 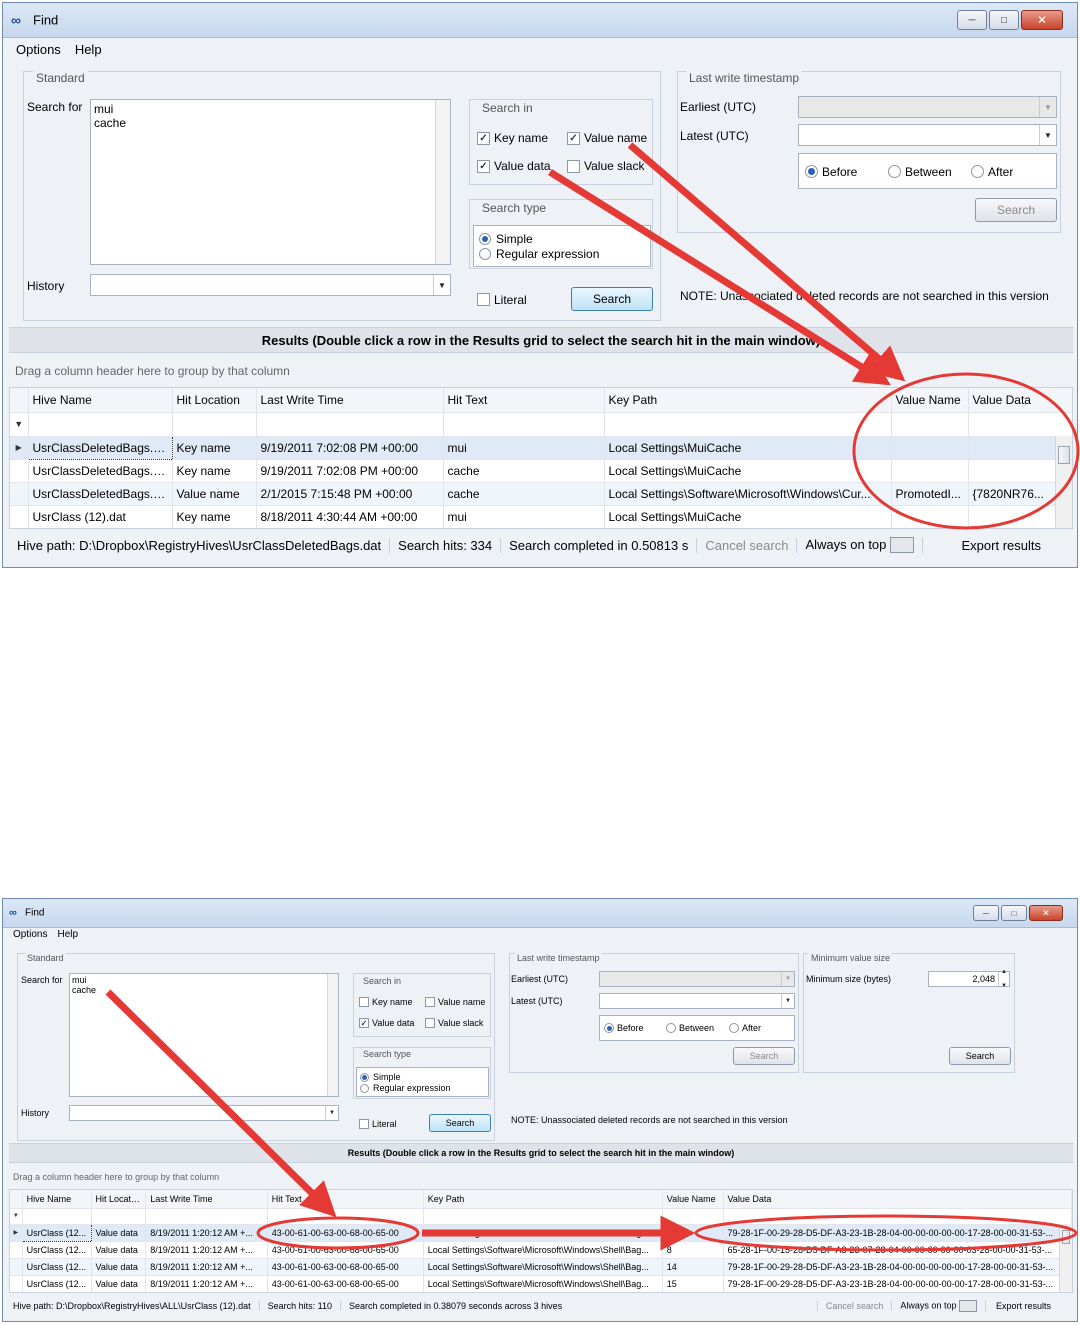 I want to click on status-hits: Search hits: 110, so click(x=300, y=1306).